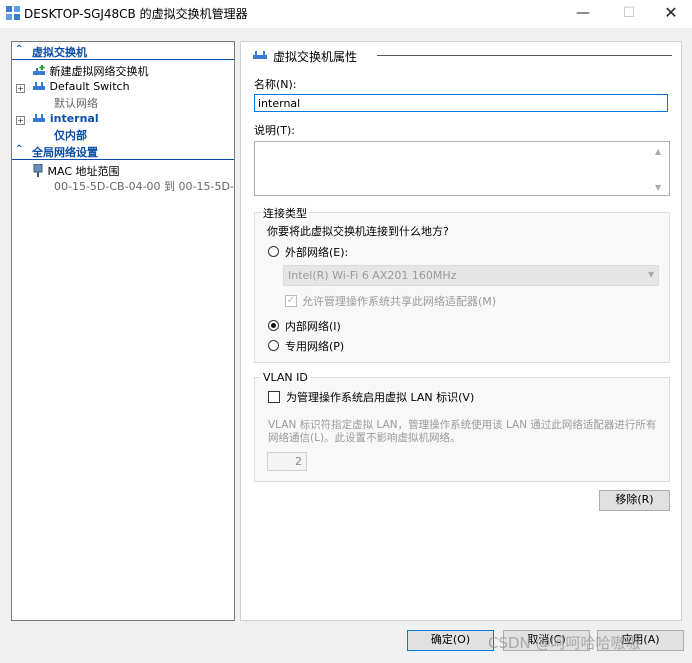 Image resolution: width=692 pixels, height=663 pixels. Describe the element at coordinates (658, 187) in the screenshot. I see `scroll-down-icon: ▼` at that location.